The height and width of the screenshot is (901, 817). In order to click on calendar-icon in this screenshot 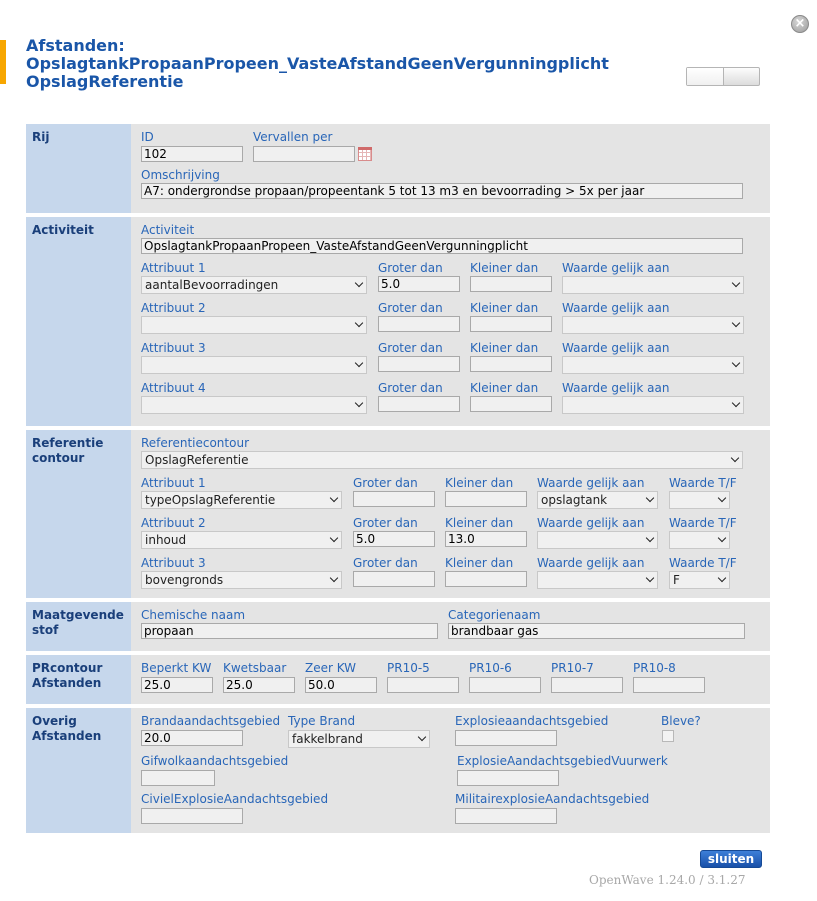, I will do `click(365, 154)`.